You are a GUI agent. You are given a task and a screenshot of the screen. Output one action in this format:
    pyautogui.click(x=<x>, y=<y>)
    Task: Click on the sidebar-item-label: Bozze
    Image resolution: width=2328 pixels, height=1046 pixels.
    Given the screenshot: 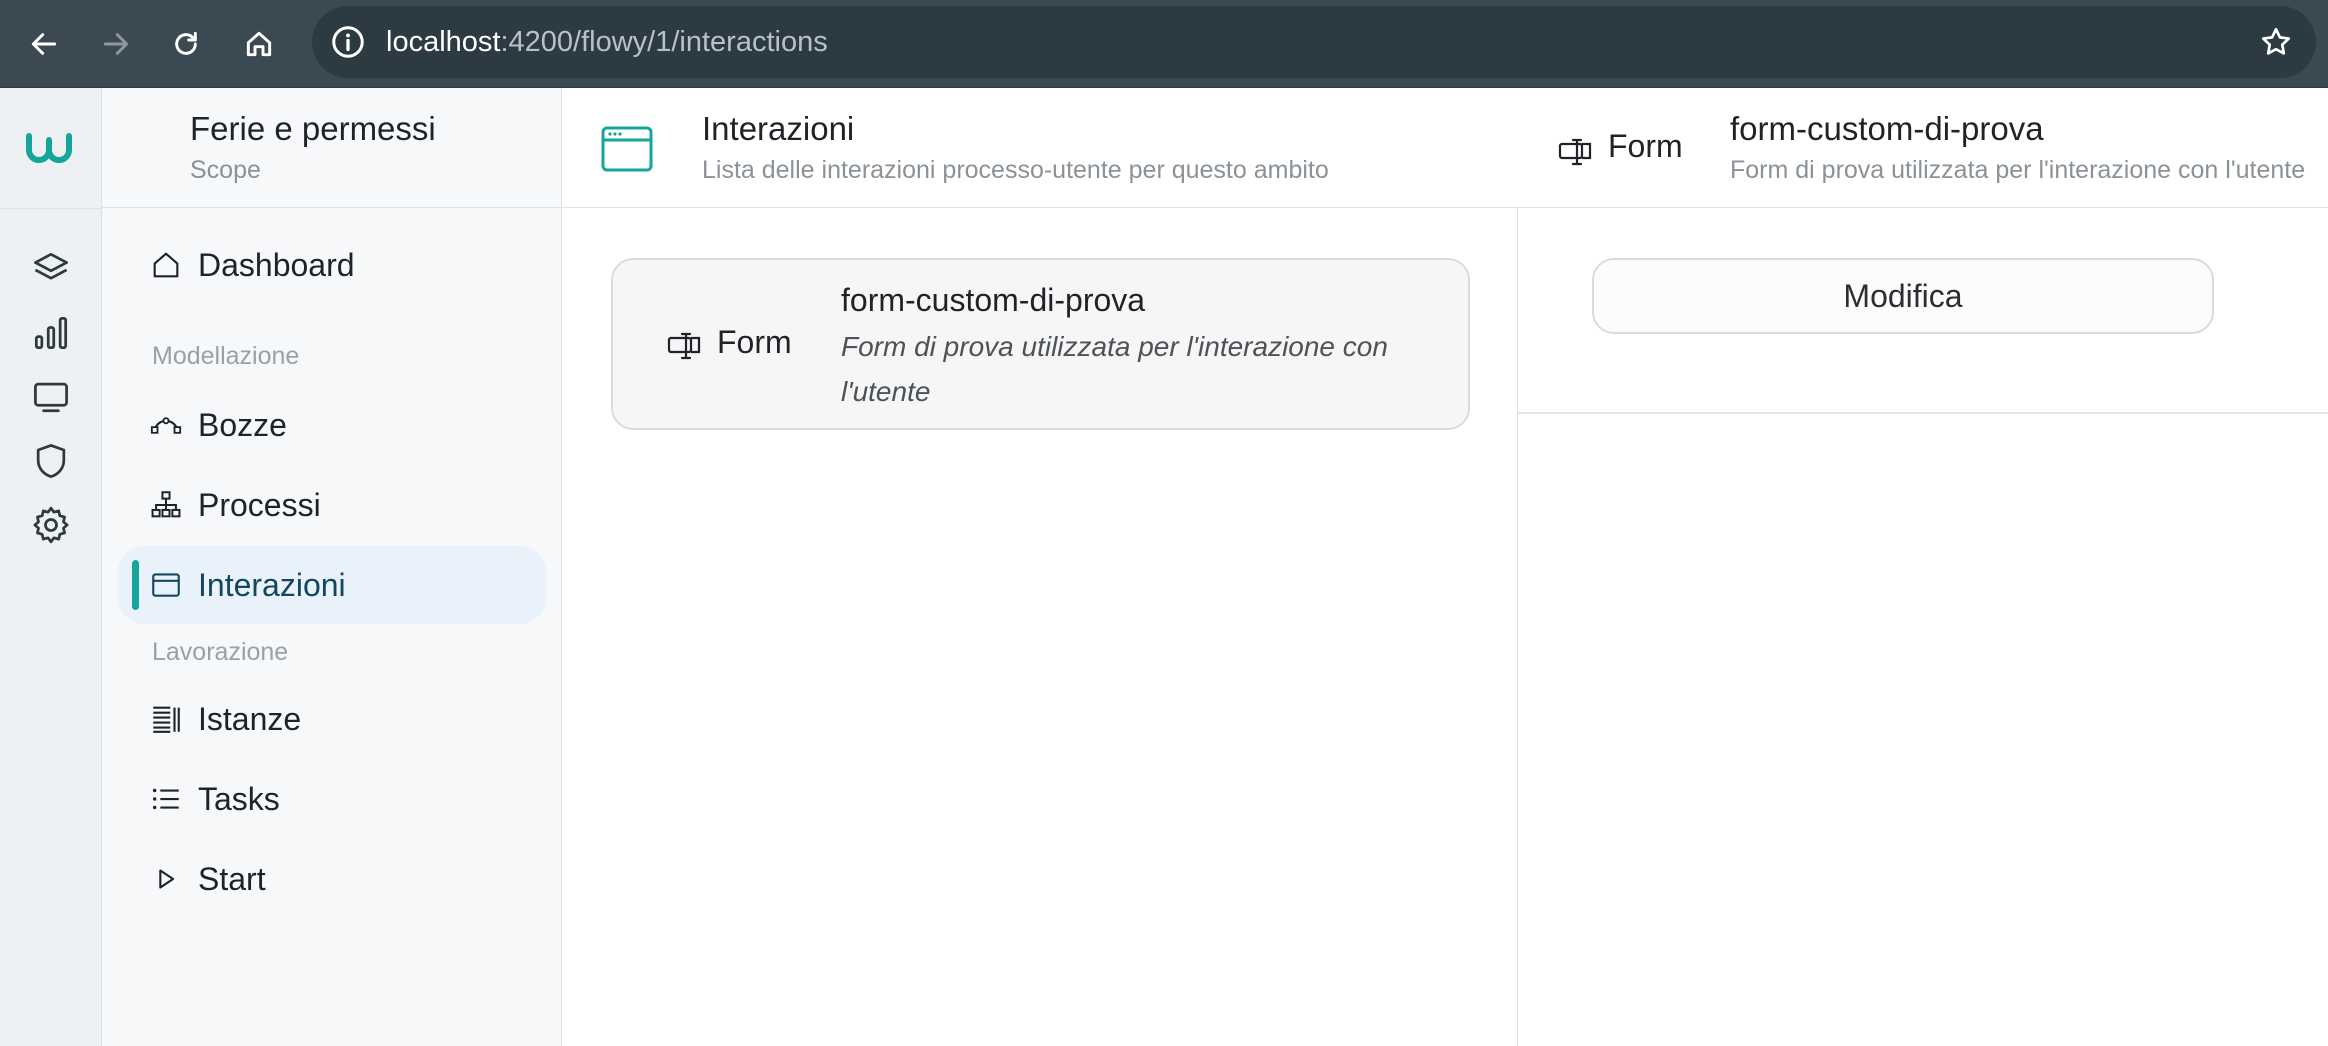 What is the action you would take?
    pyautogui.click(x=242, y=424)
    